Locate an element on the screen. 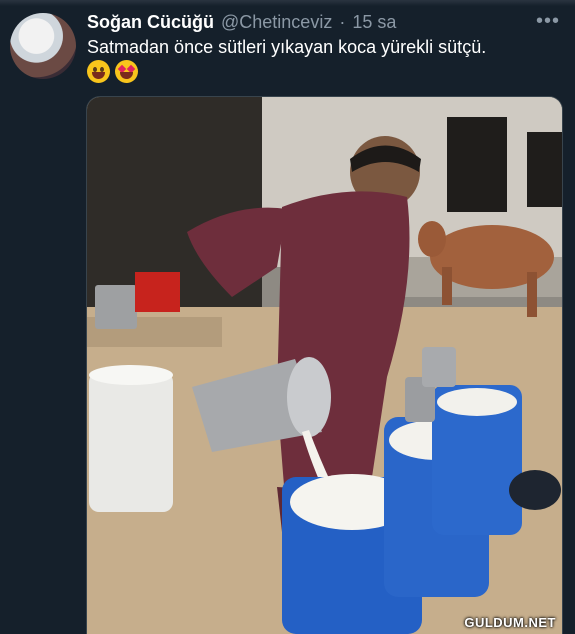  emoji-row is located at coordinates (112, 71).